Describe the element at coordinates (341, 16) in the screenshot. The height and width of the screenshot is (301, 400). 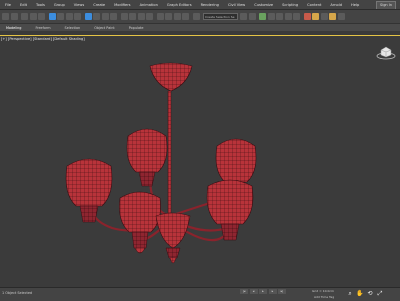
I see `render-iterative-icon` at that location.